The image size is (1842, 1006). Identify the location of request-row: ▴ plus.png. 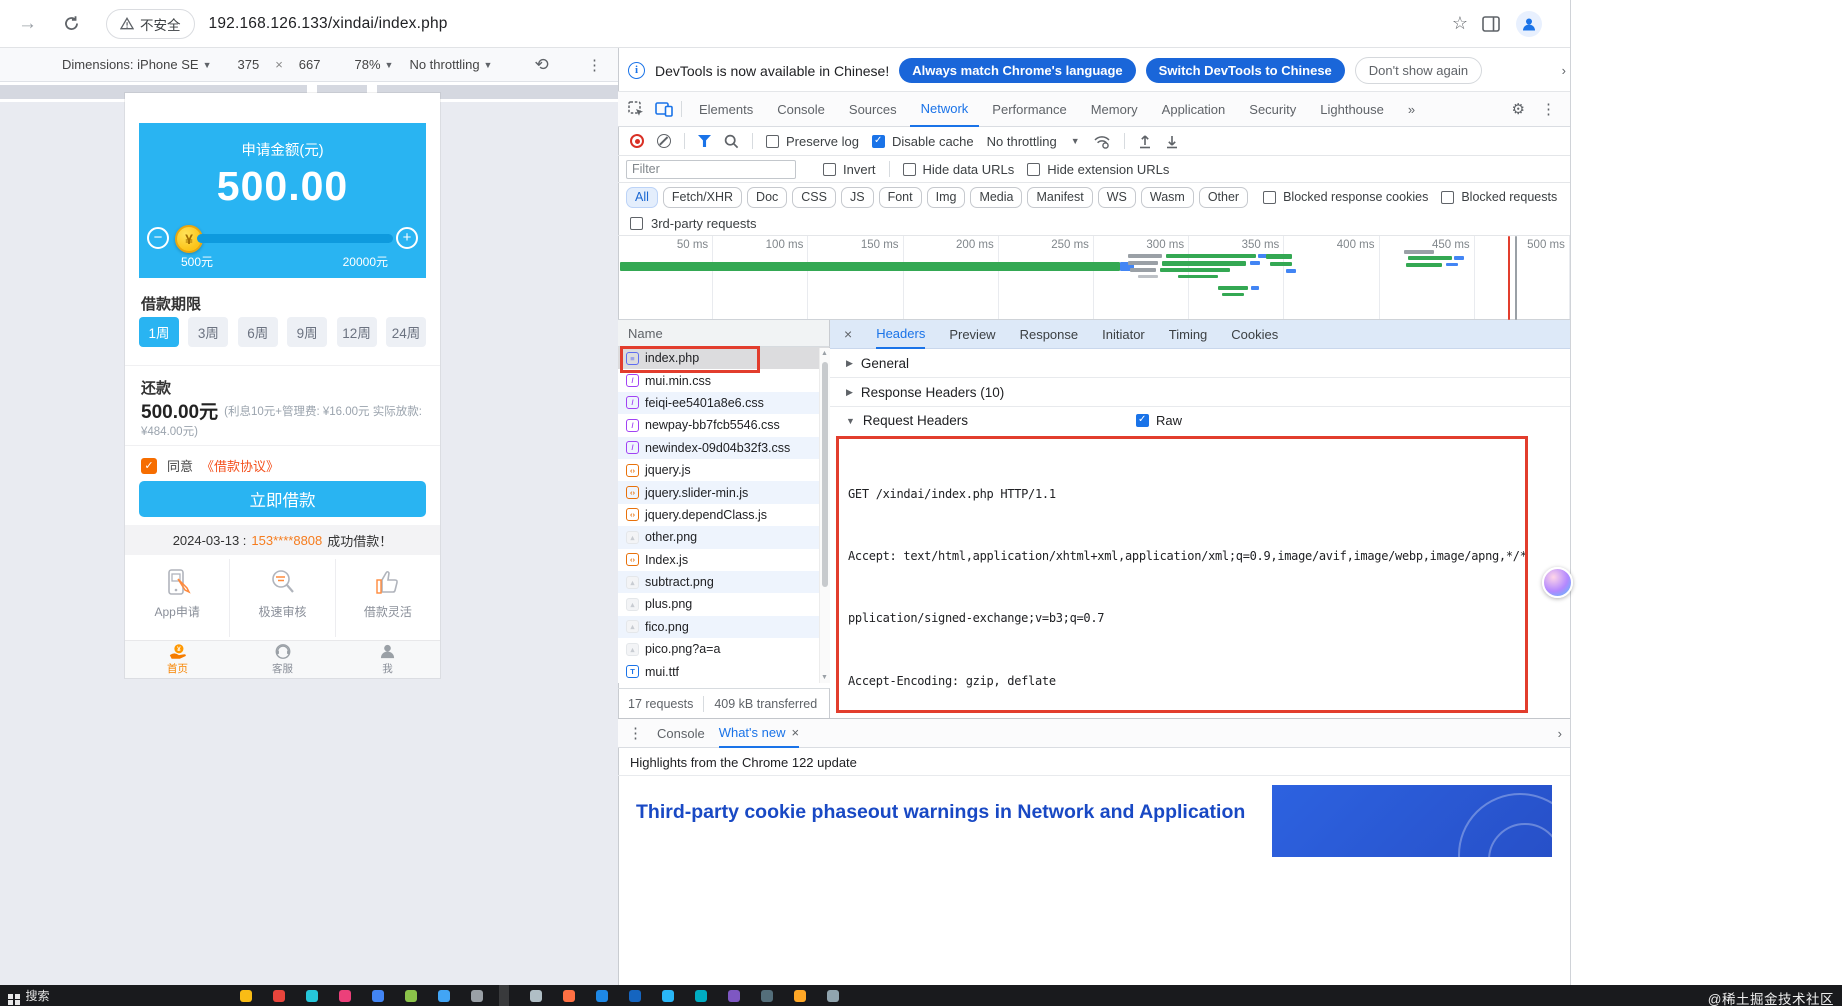
(723, 604).